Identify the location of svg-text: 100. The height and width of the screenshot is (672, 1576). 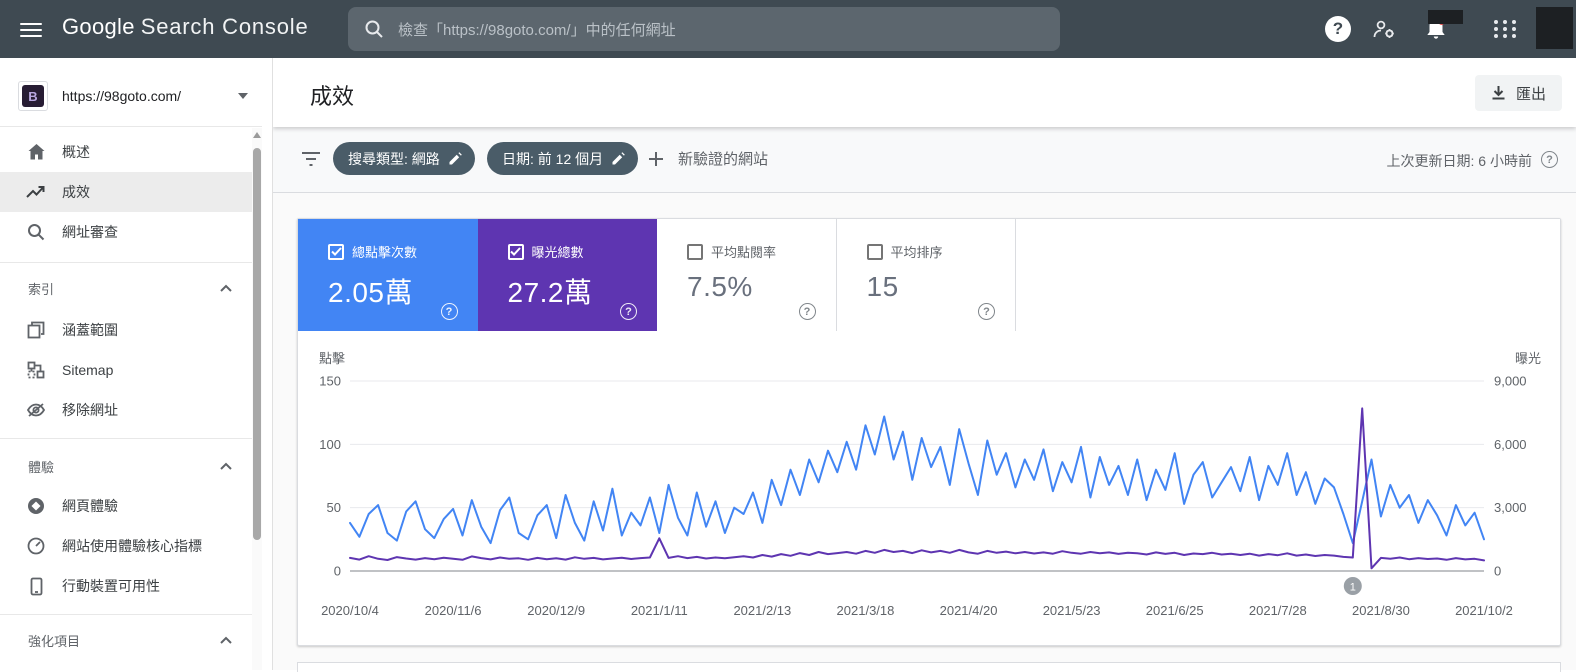
(330, 444).